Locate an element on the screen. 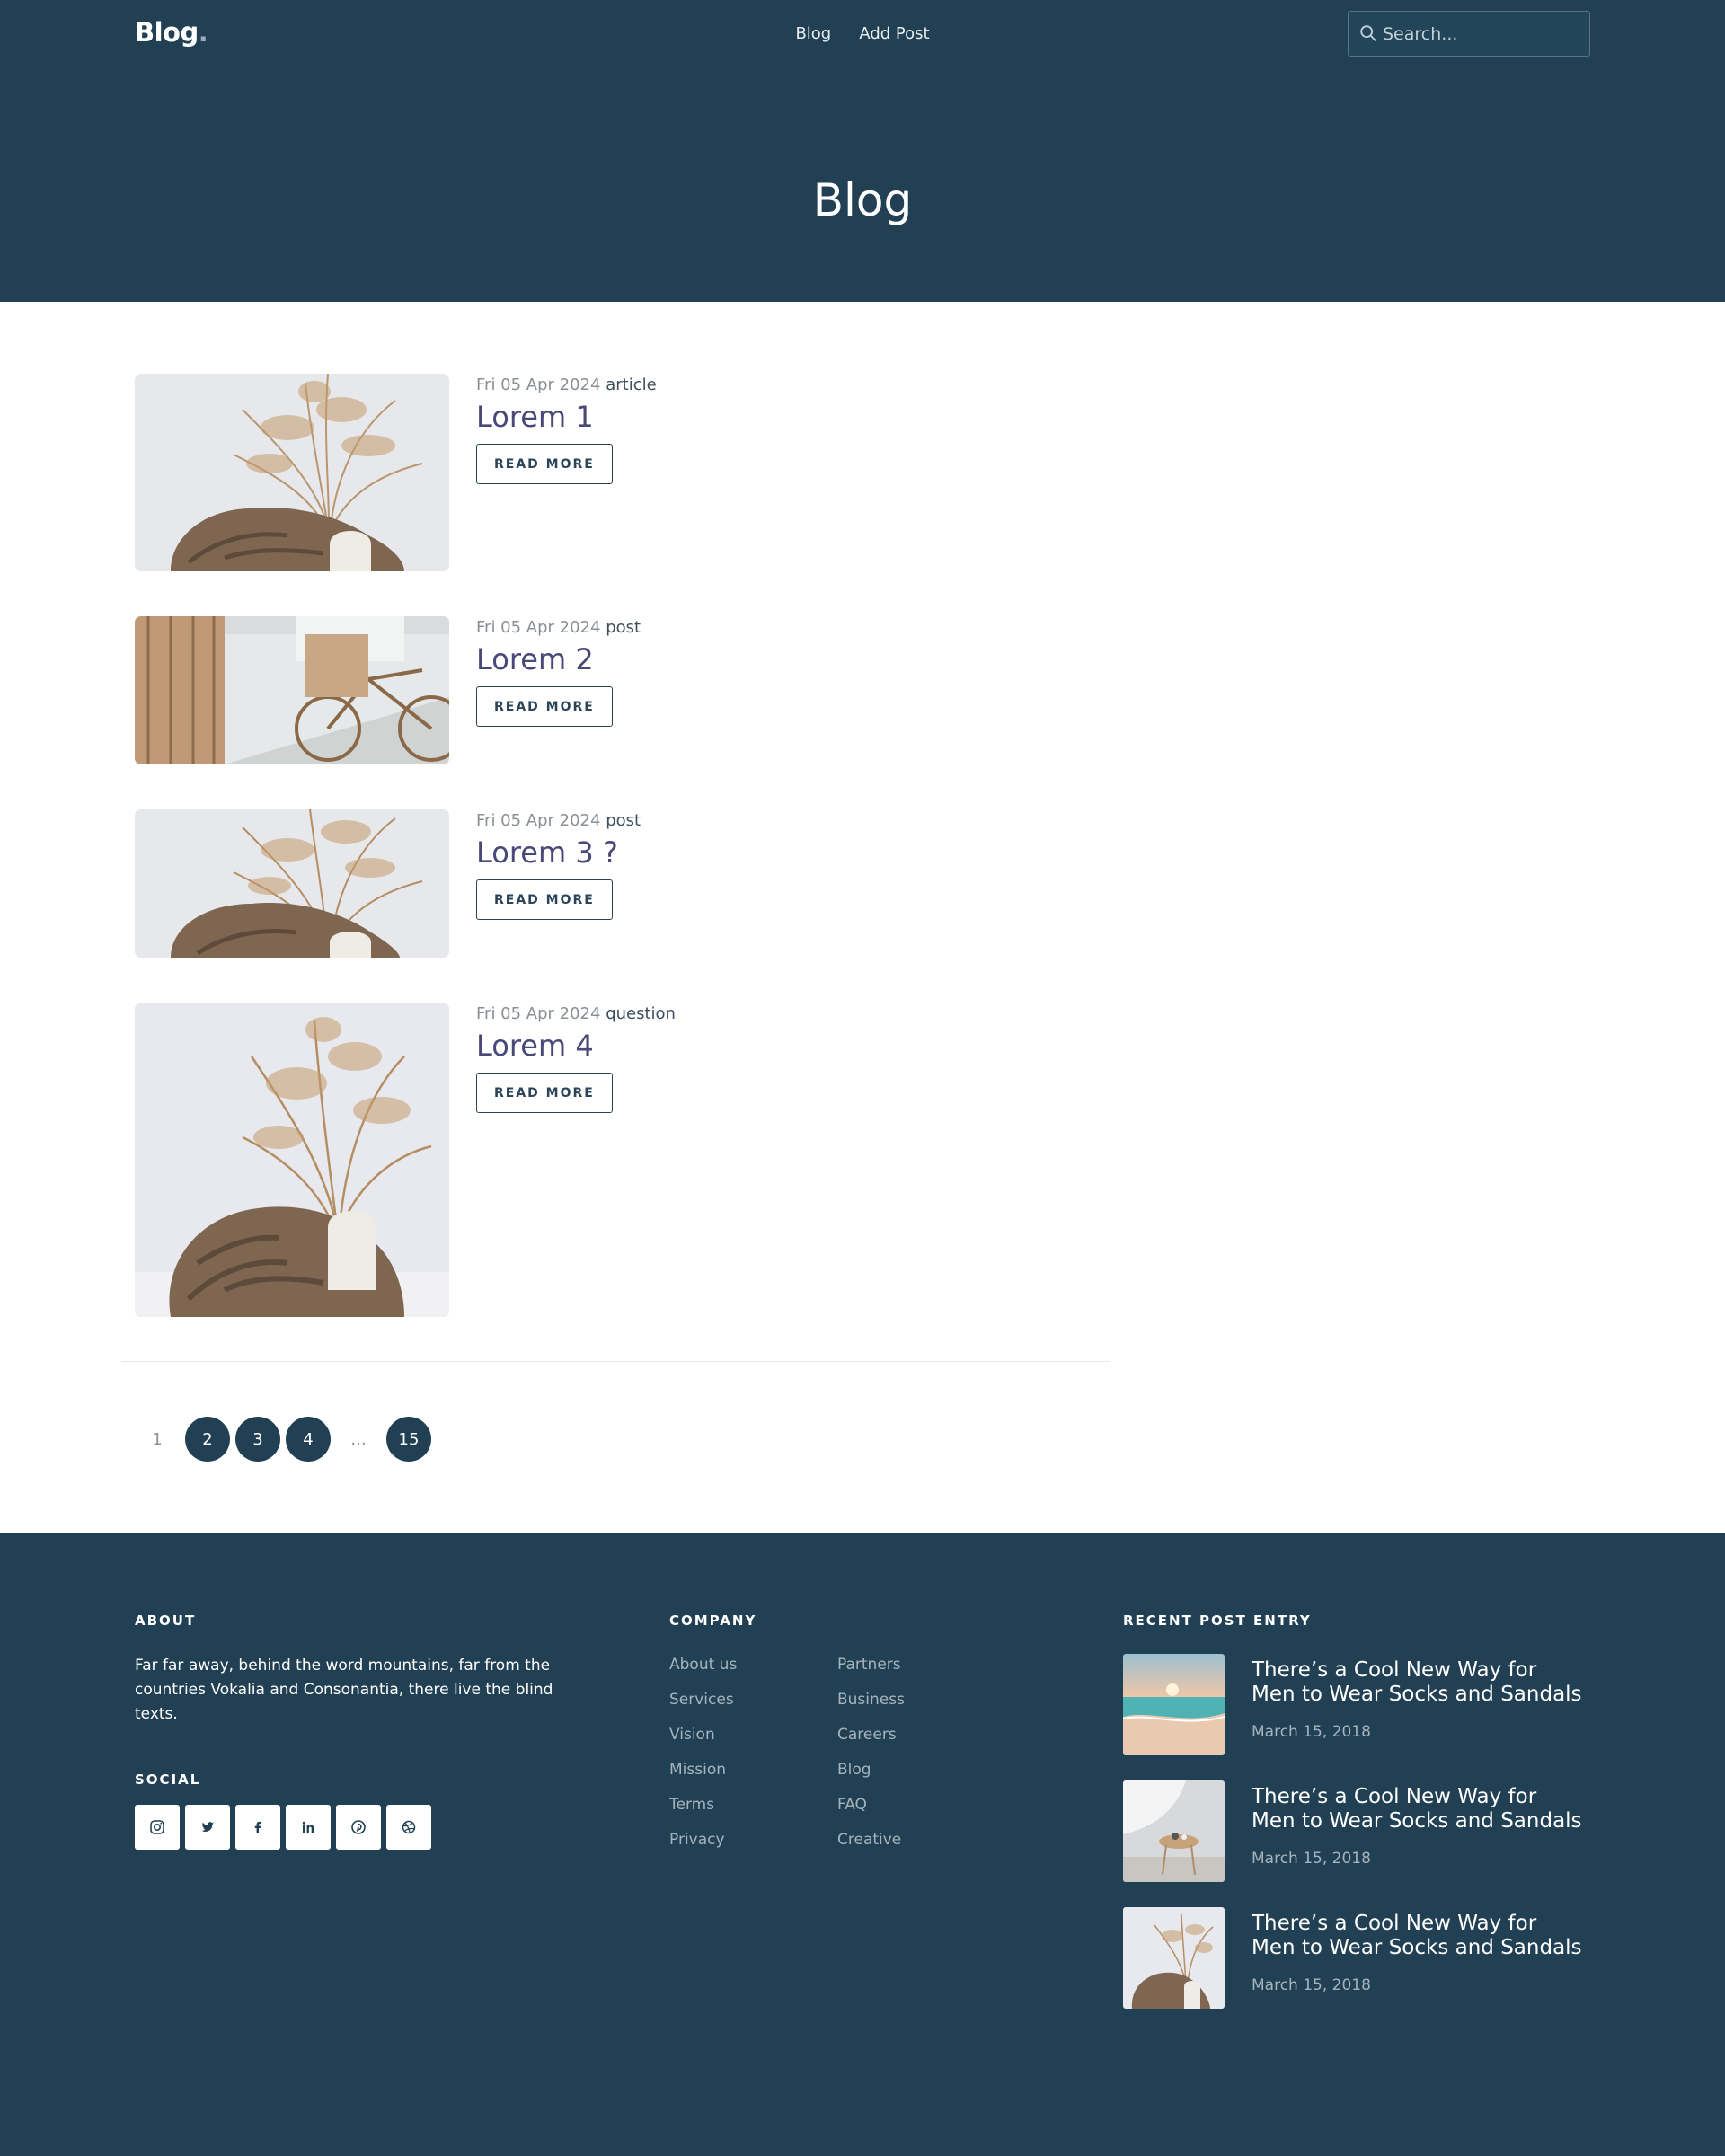 The width and height of the screenshot is (1725, 2156). hero-header: Blog. Blog Add Post Blog is located at coordinates (862, 151).